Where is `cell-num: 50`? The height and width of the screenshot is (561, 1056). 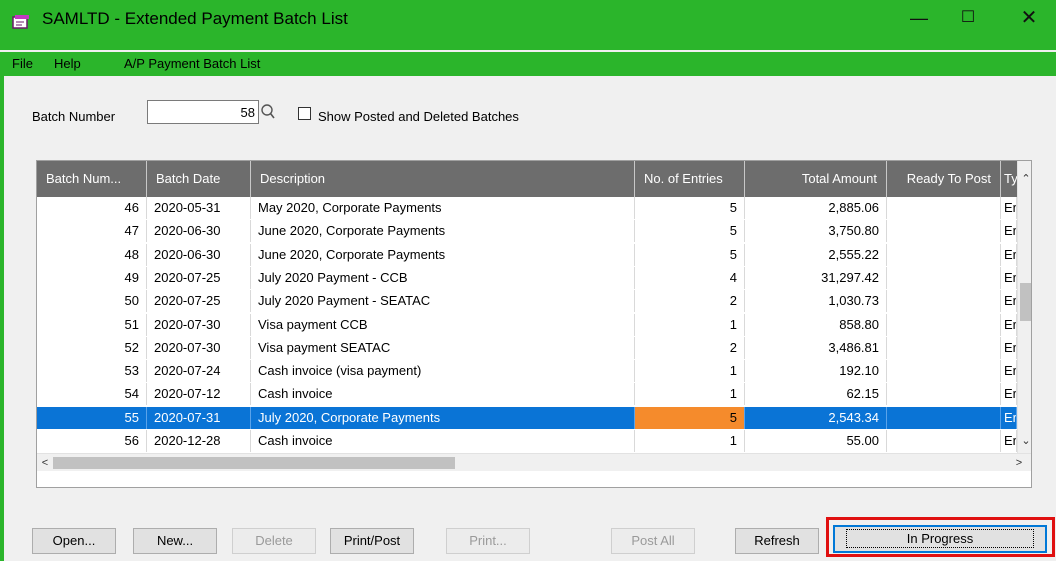 cell-num: 50 is located at coordinates (92, 301).